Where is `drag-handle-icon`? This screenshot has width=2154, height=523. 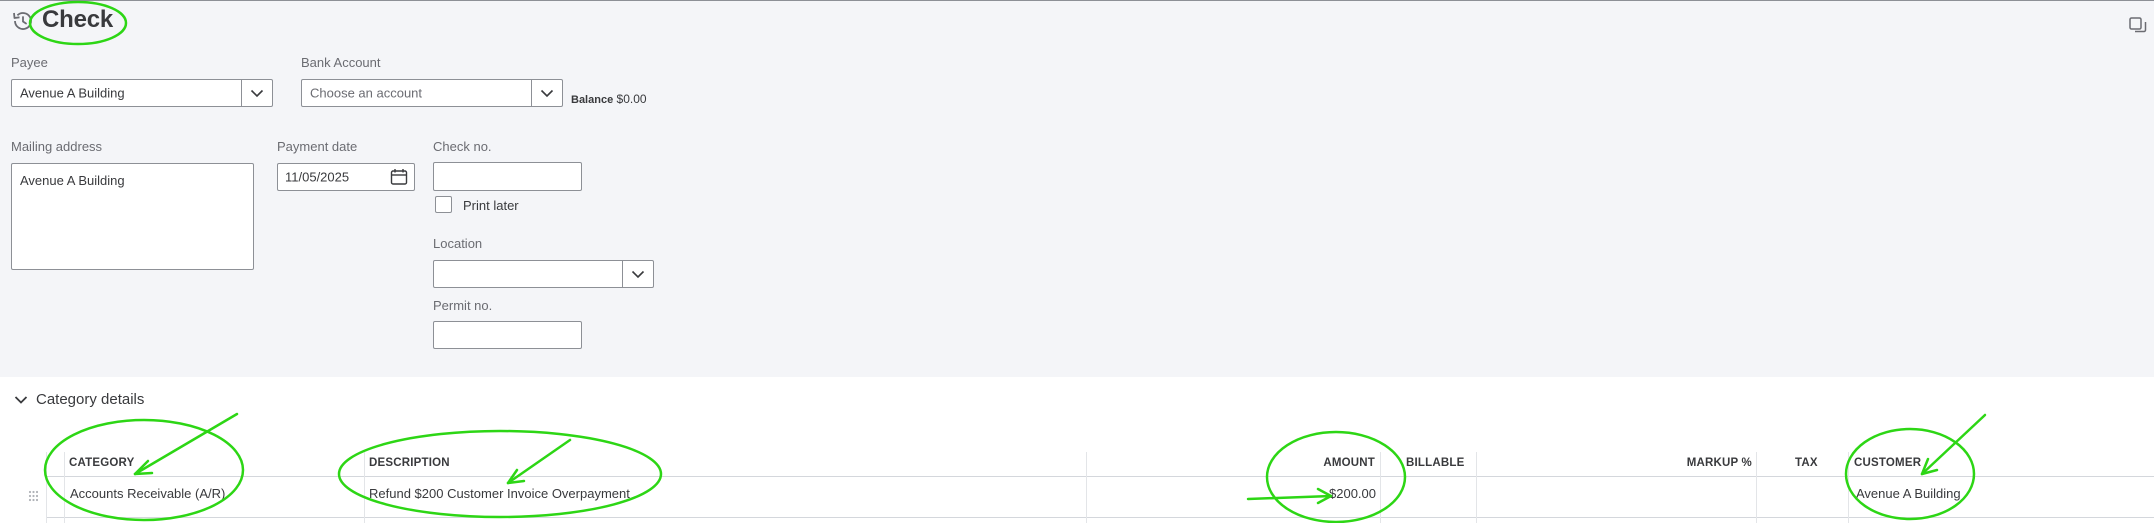 drag-handle-icon is located at coordinates (33, 496).